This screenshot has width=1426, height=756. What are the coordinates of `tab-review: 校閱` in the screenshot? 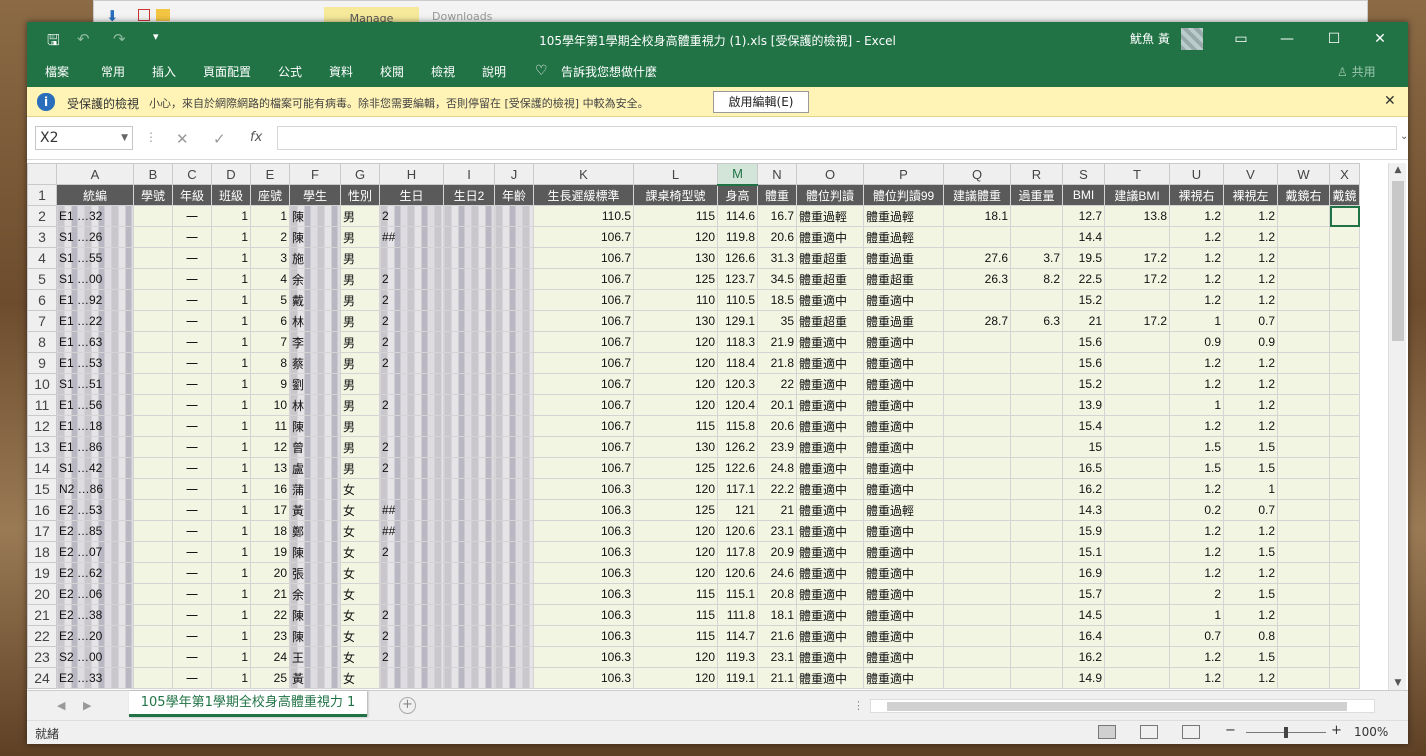 It's located at (392, 71).